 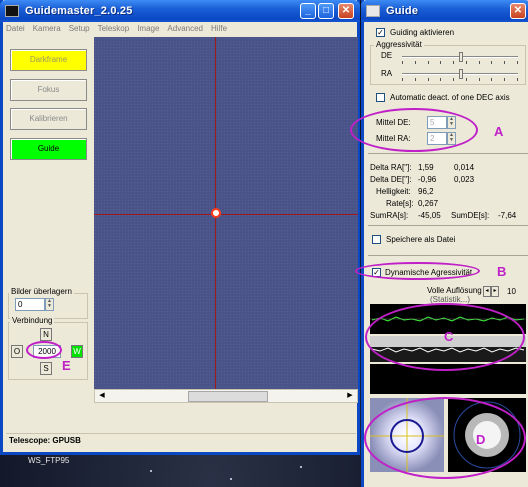 What do you see at coordinates (48, 60) in the screenshot?
I see `darkframe-button: Darkframe` at bounding box center [48, 60].